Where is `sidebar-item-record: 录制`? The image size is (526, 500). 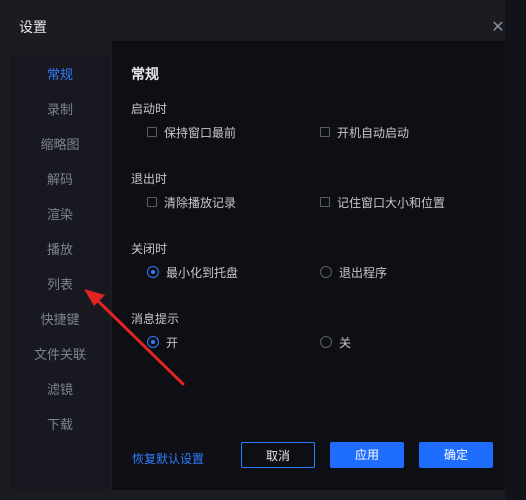
sidebar-item-record: 录制 is located at coordinates (60, 111).